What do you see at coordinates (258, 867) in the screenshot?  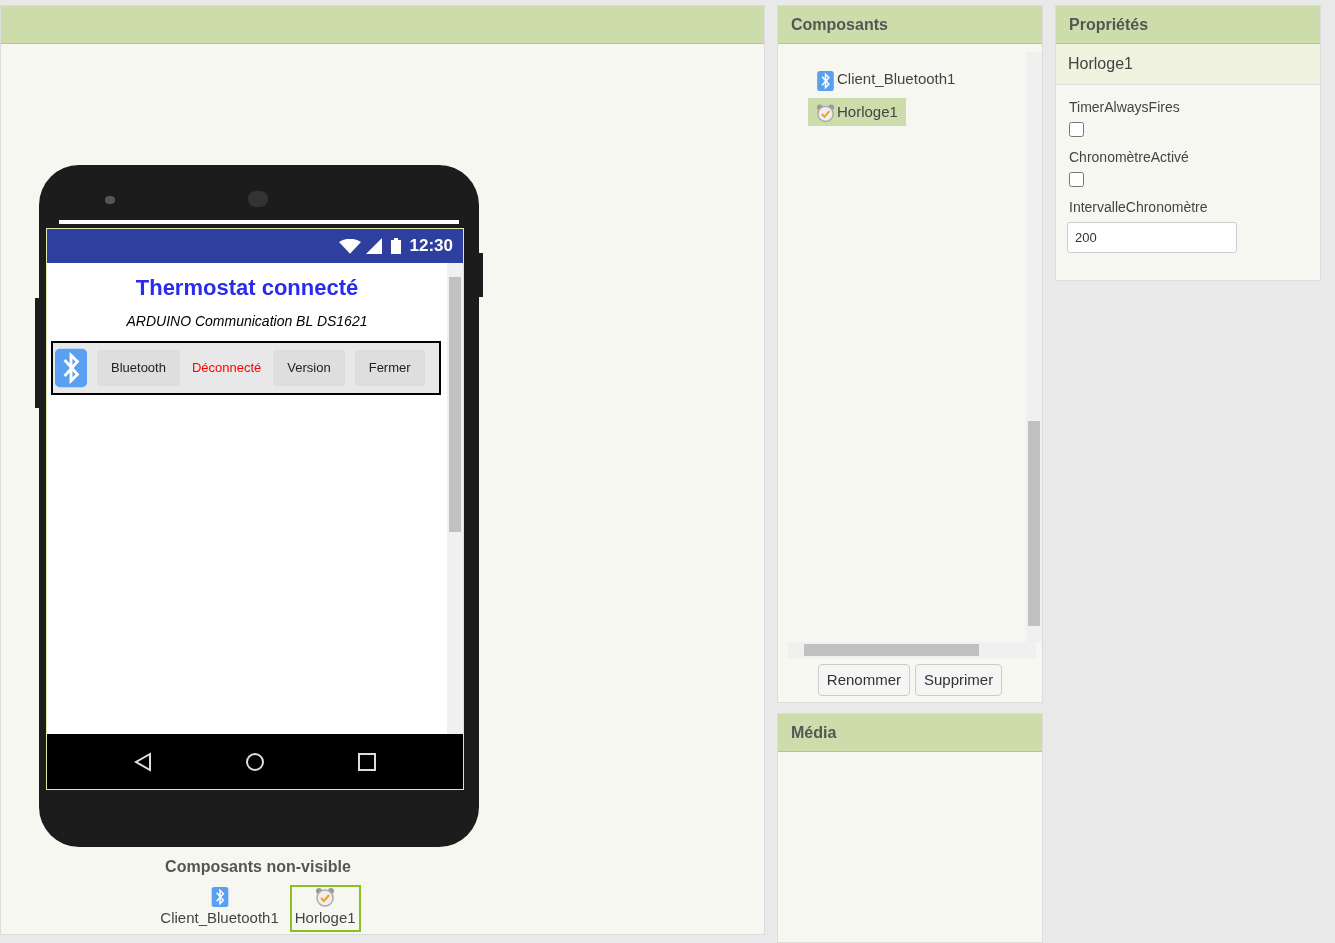 I see `section-title: Composants non-visible` at bounding box center [258, 867].